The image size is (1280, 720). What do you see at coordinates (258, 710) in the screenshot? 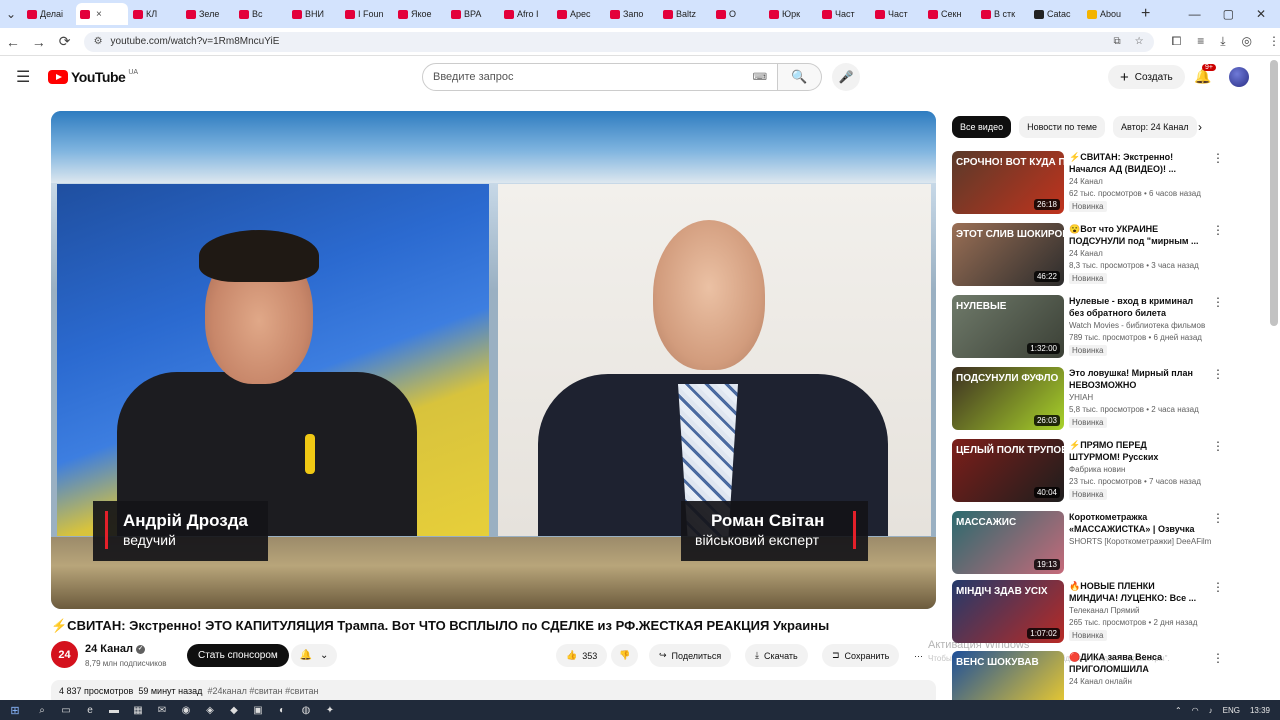
I see `app-icon: ▣` at bounding box center [258, 710].